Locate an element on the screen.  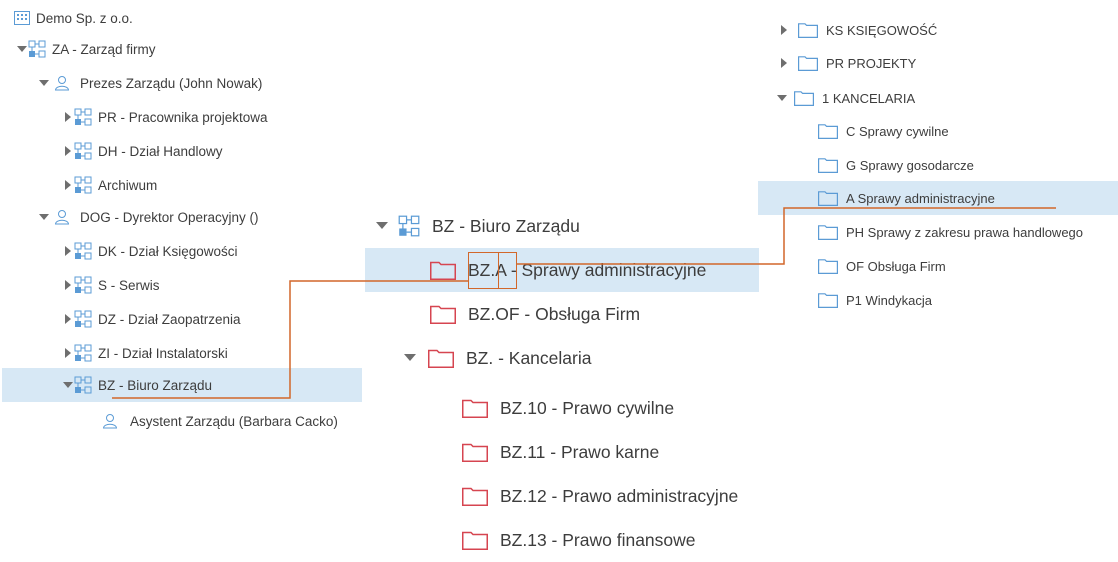
tree-item-label: PR - Pracownika projektowa is located at coordinates (183, 117).